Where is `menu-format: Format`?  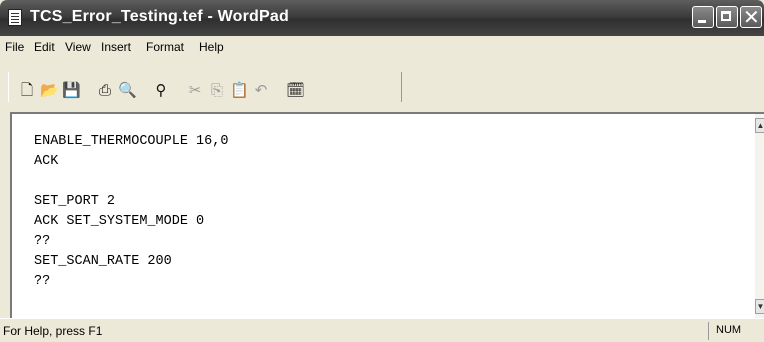
menu-format: Format is located at coordinates (165, 47).